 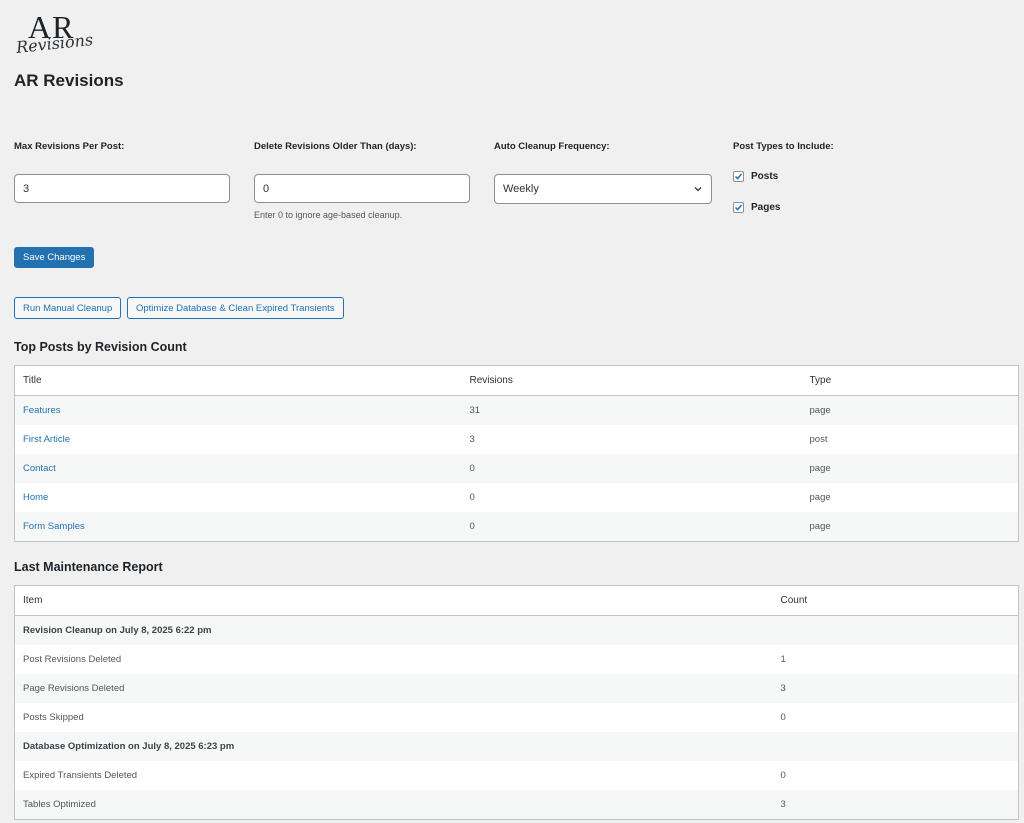 I want to click on post-types-label: Post Types to Include:, so click(x=783, y=146).